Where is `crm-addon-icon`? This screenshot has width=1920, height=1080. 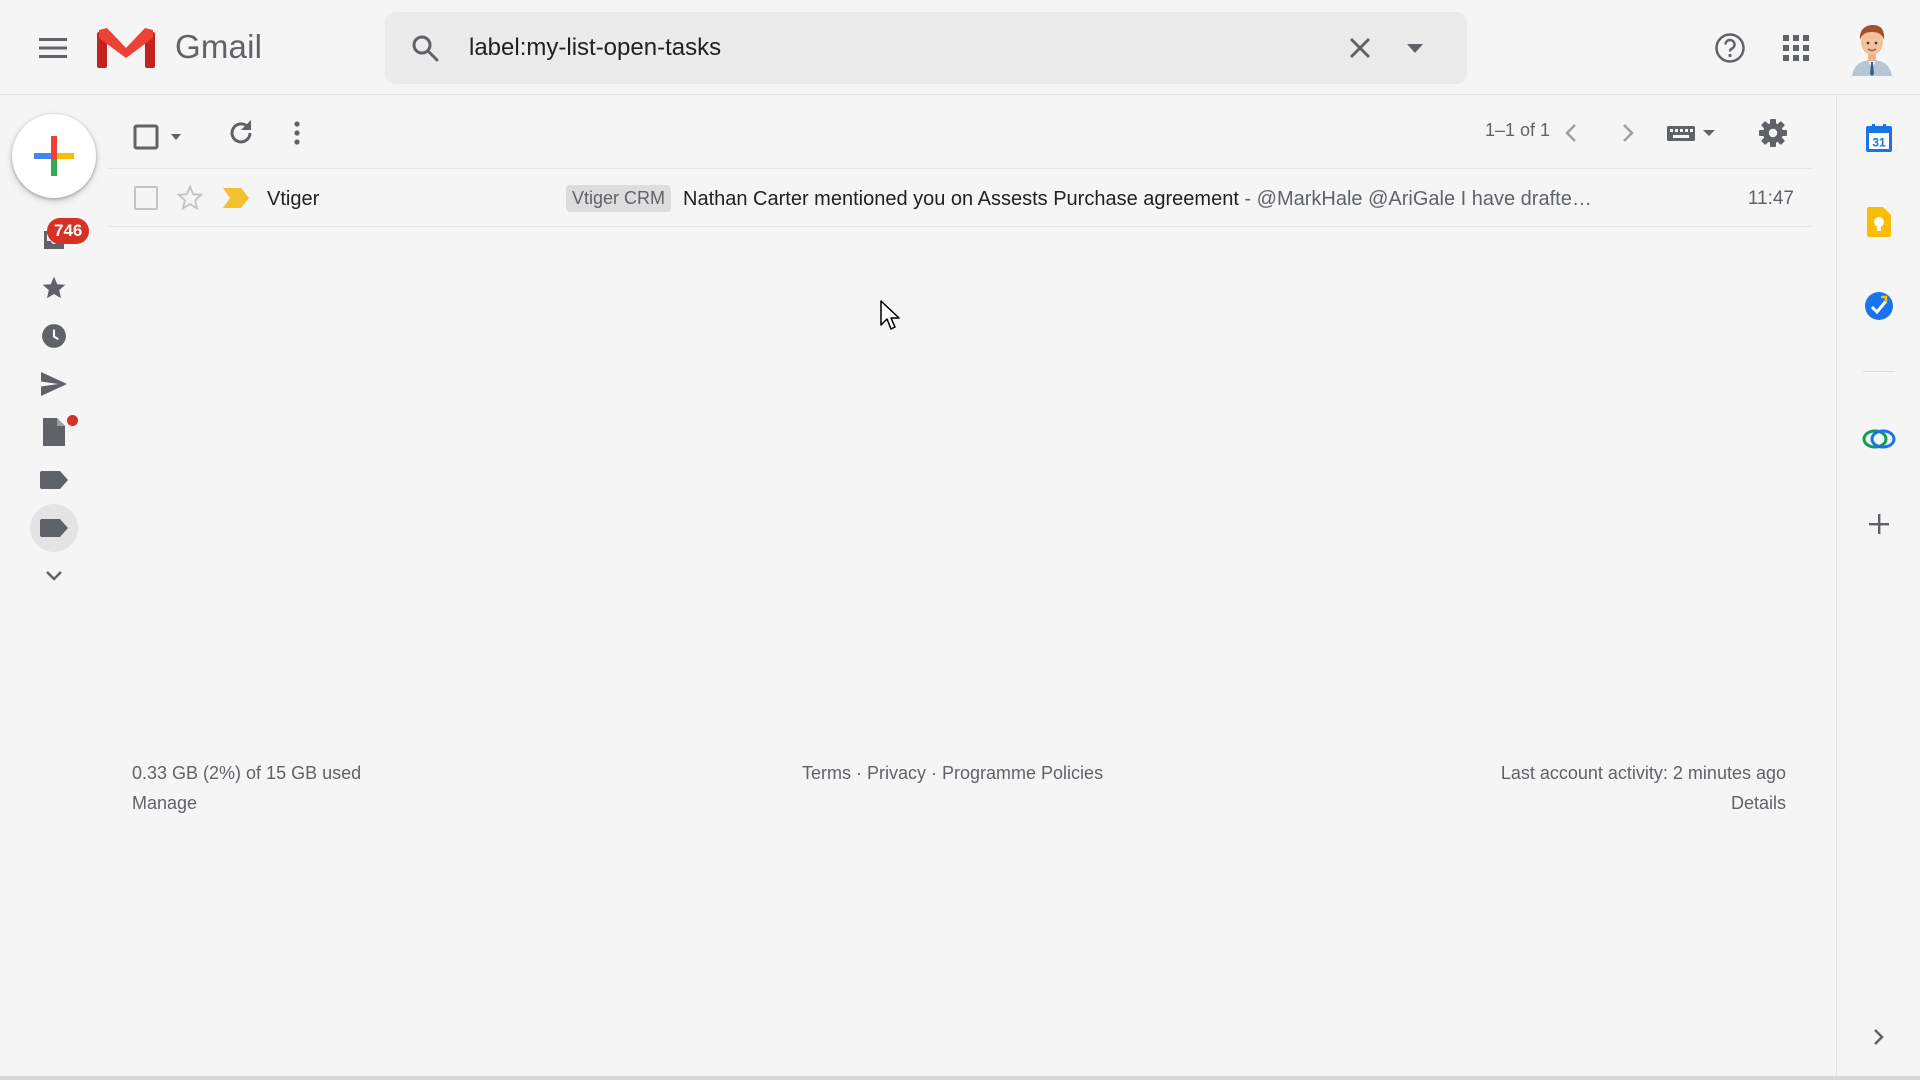
crm-addon-icon is located at coordinates (1879, 439).